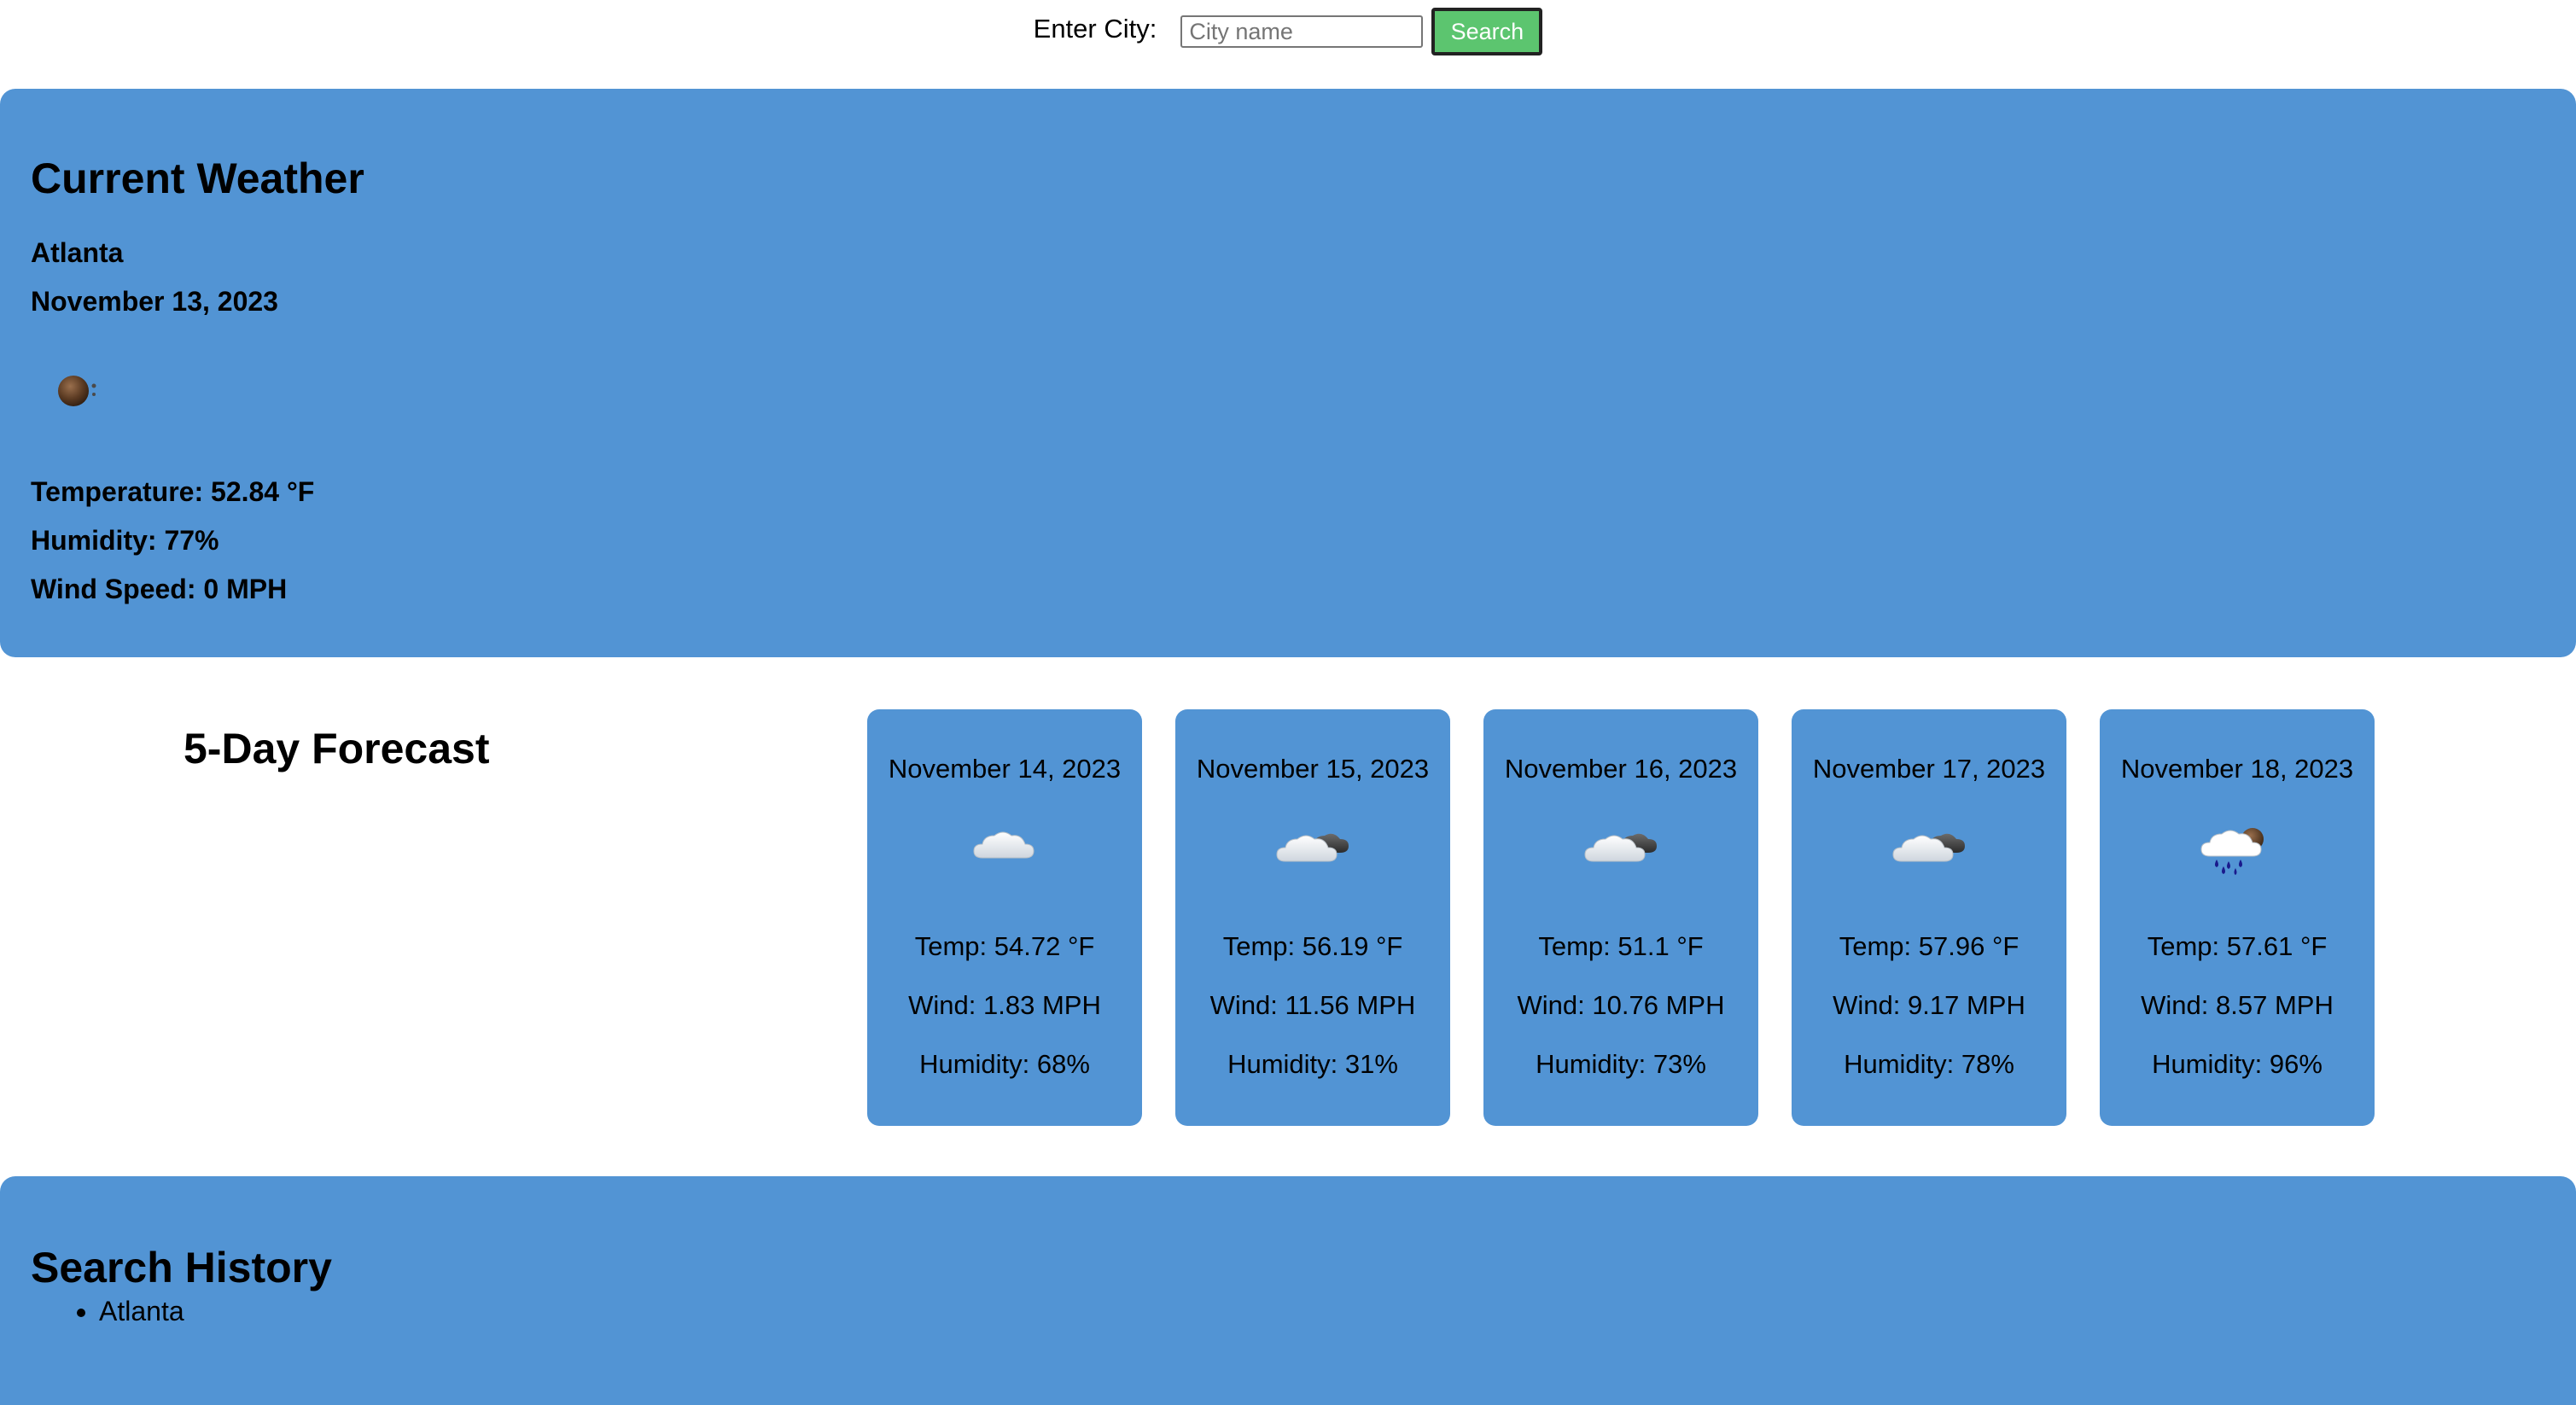 The height and width of the screenshot is (1405, 2576). Describe the element at coordinates (1312, 1064) in the screenshot. I see `forecast-humidity: Humidity: 31%` at that location.